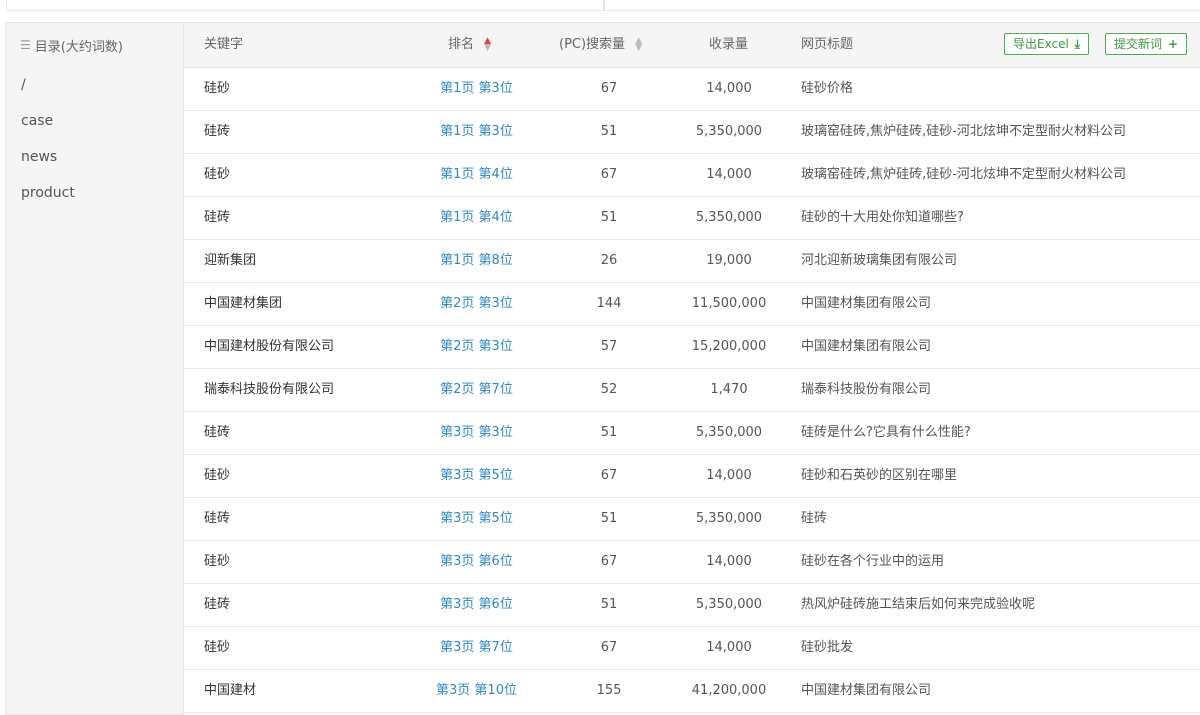  Describe the element at coordinates (692, 304) in the screenshot. I see `table-row: 中国建材集团 第2页 第3位 144 11,500,000 中国建材集团有限公司` at that location.